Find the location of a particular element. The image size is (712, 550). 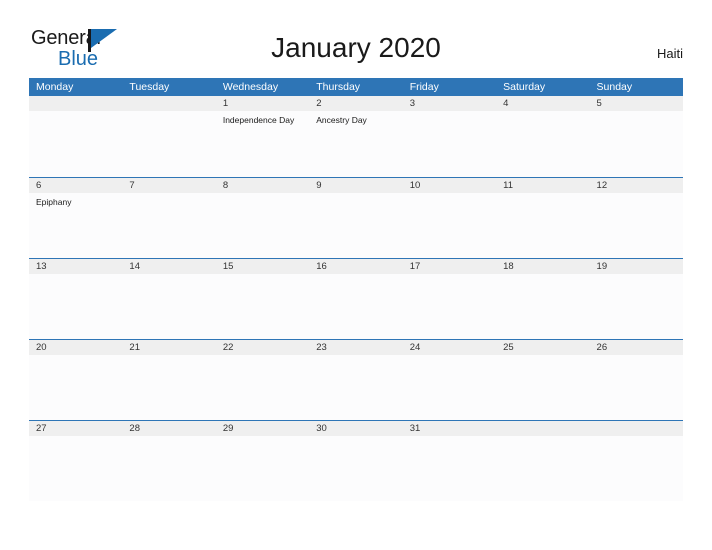

weekday-header-wednesday: Wednesday is located at coordinates (250, 87).